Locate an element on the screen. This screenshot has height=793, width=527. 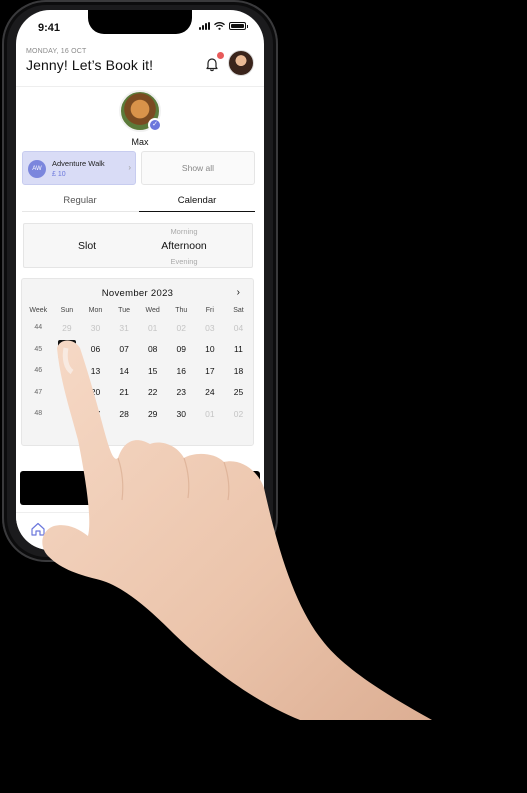
weekday-header: Sat is located at coordinates (238, 310).